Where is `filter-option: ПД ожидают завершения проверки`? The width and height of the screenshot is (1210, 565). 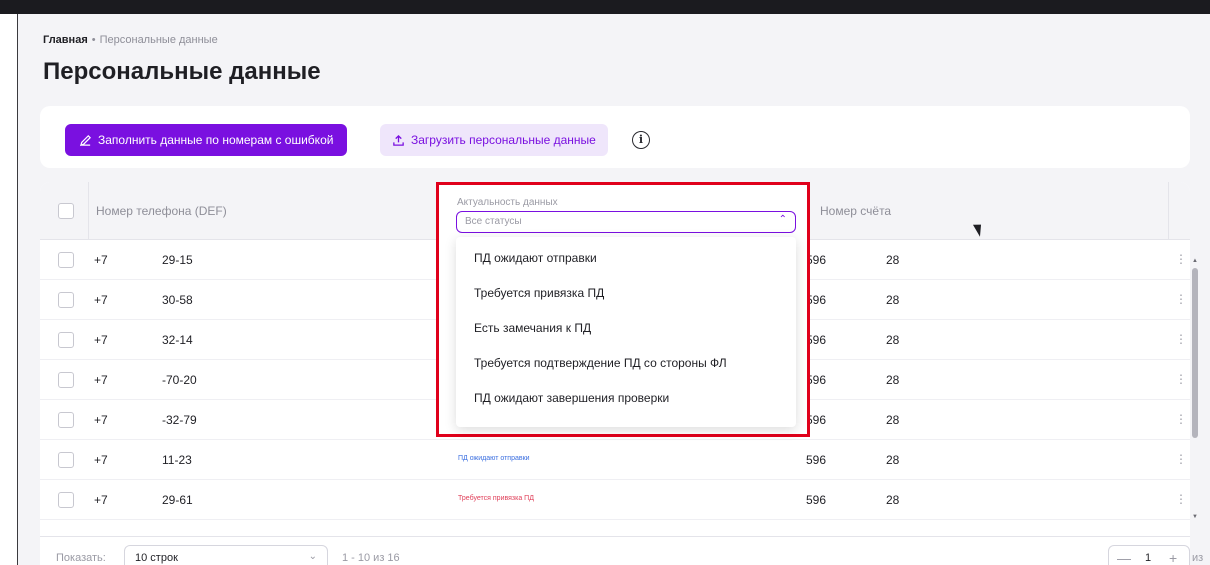
filter-option: ПД ожидают завершения проверки is located at coordinates (571, 398).